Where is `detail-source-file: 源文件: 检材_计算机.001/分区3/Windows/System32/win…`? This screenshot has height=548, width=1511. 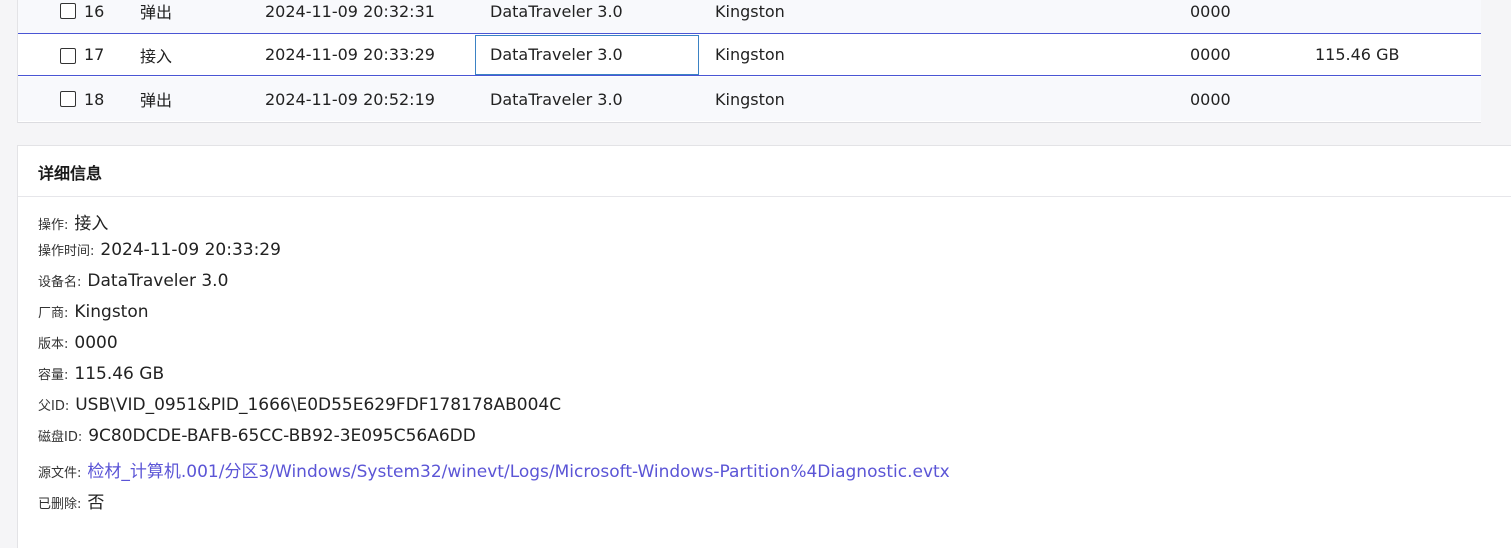
detail-source-file: 源文件: 检材_计算机.001/分区3/Windows/System32/win… is located at coordinates (494, 469).